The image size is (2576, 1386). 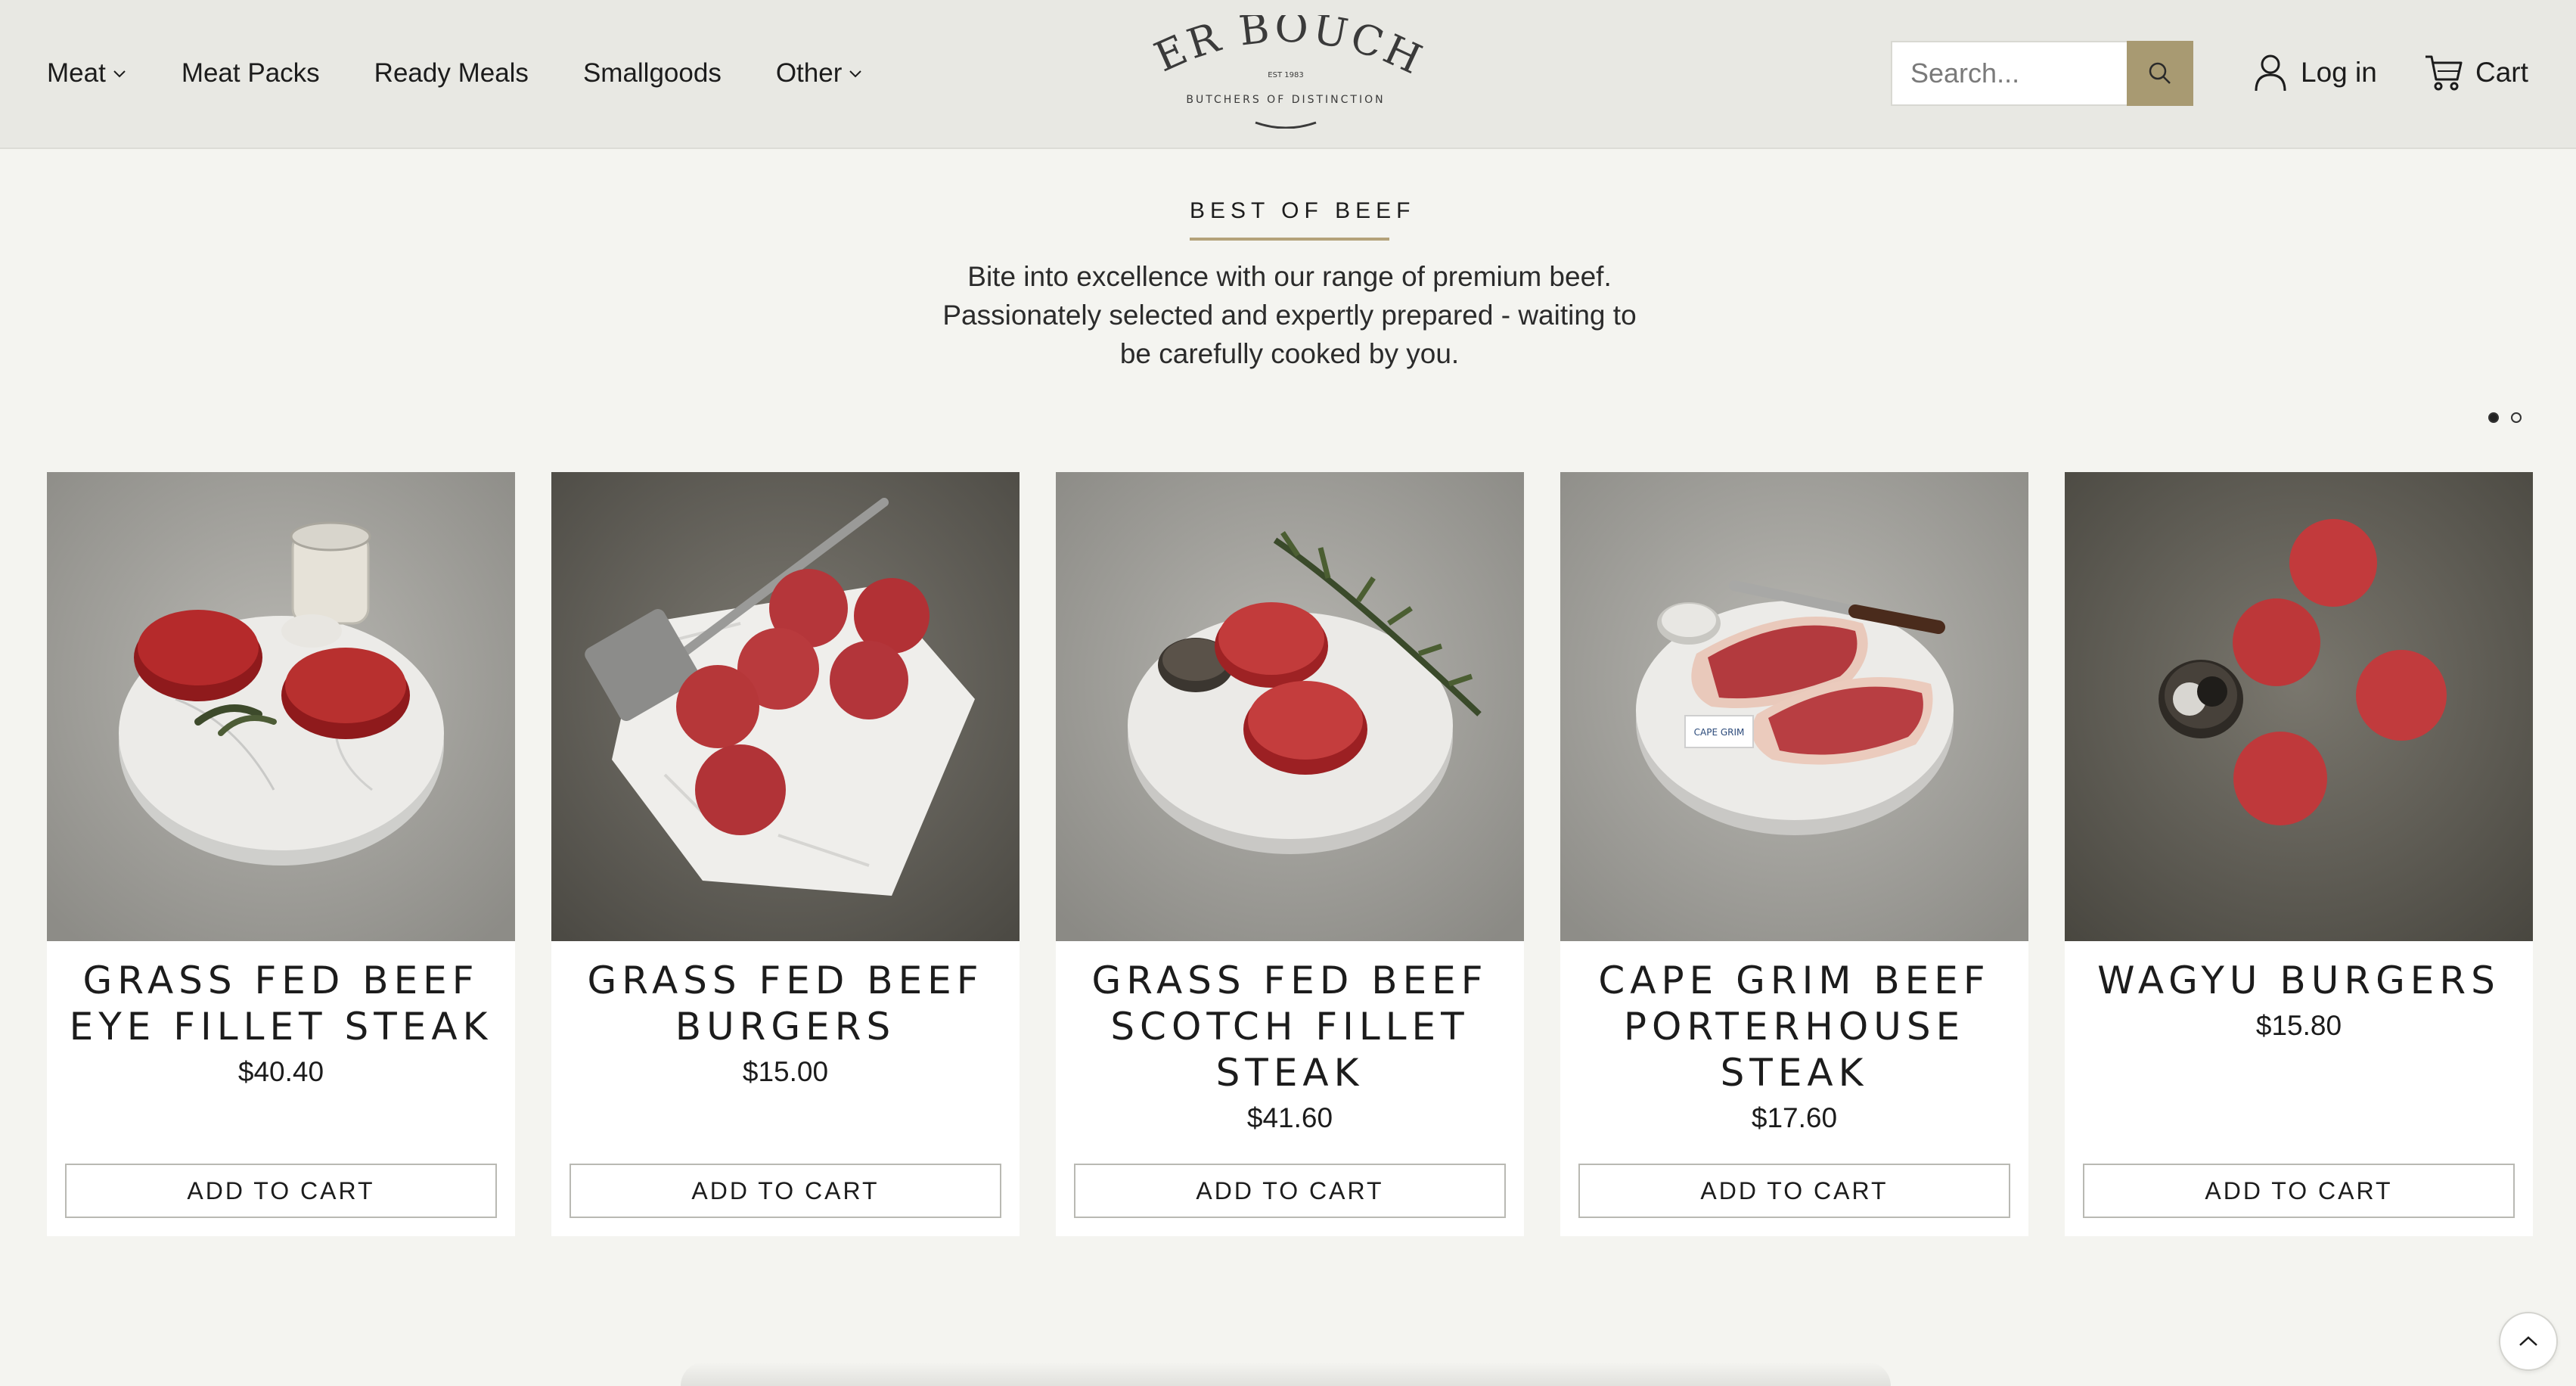 I want to click on chevron-up-icon, so click(x=2528, y=1341).